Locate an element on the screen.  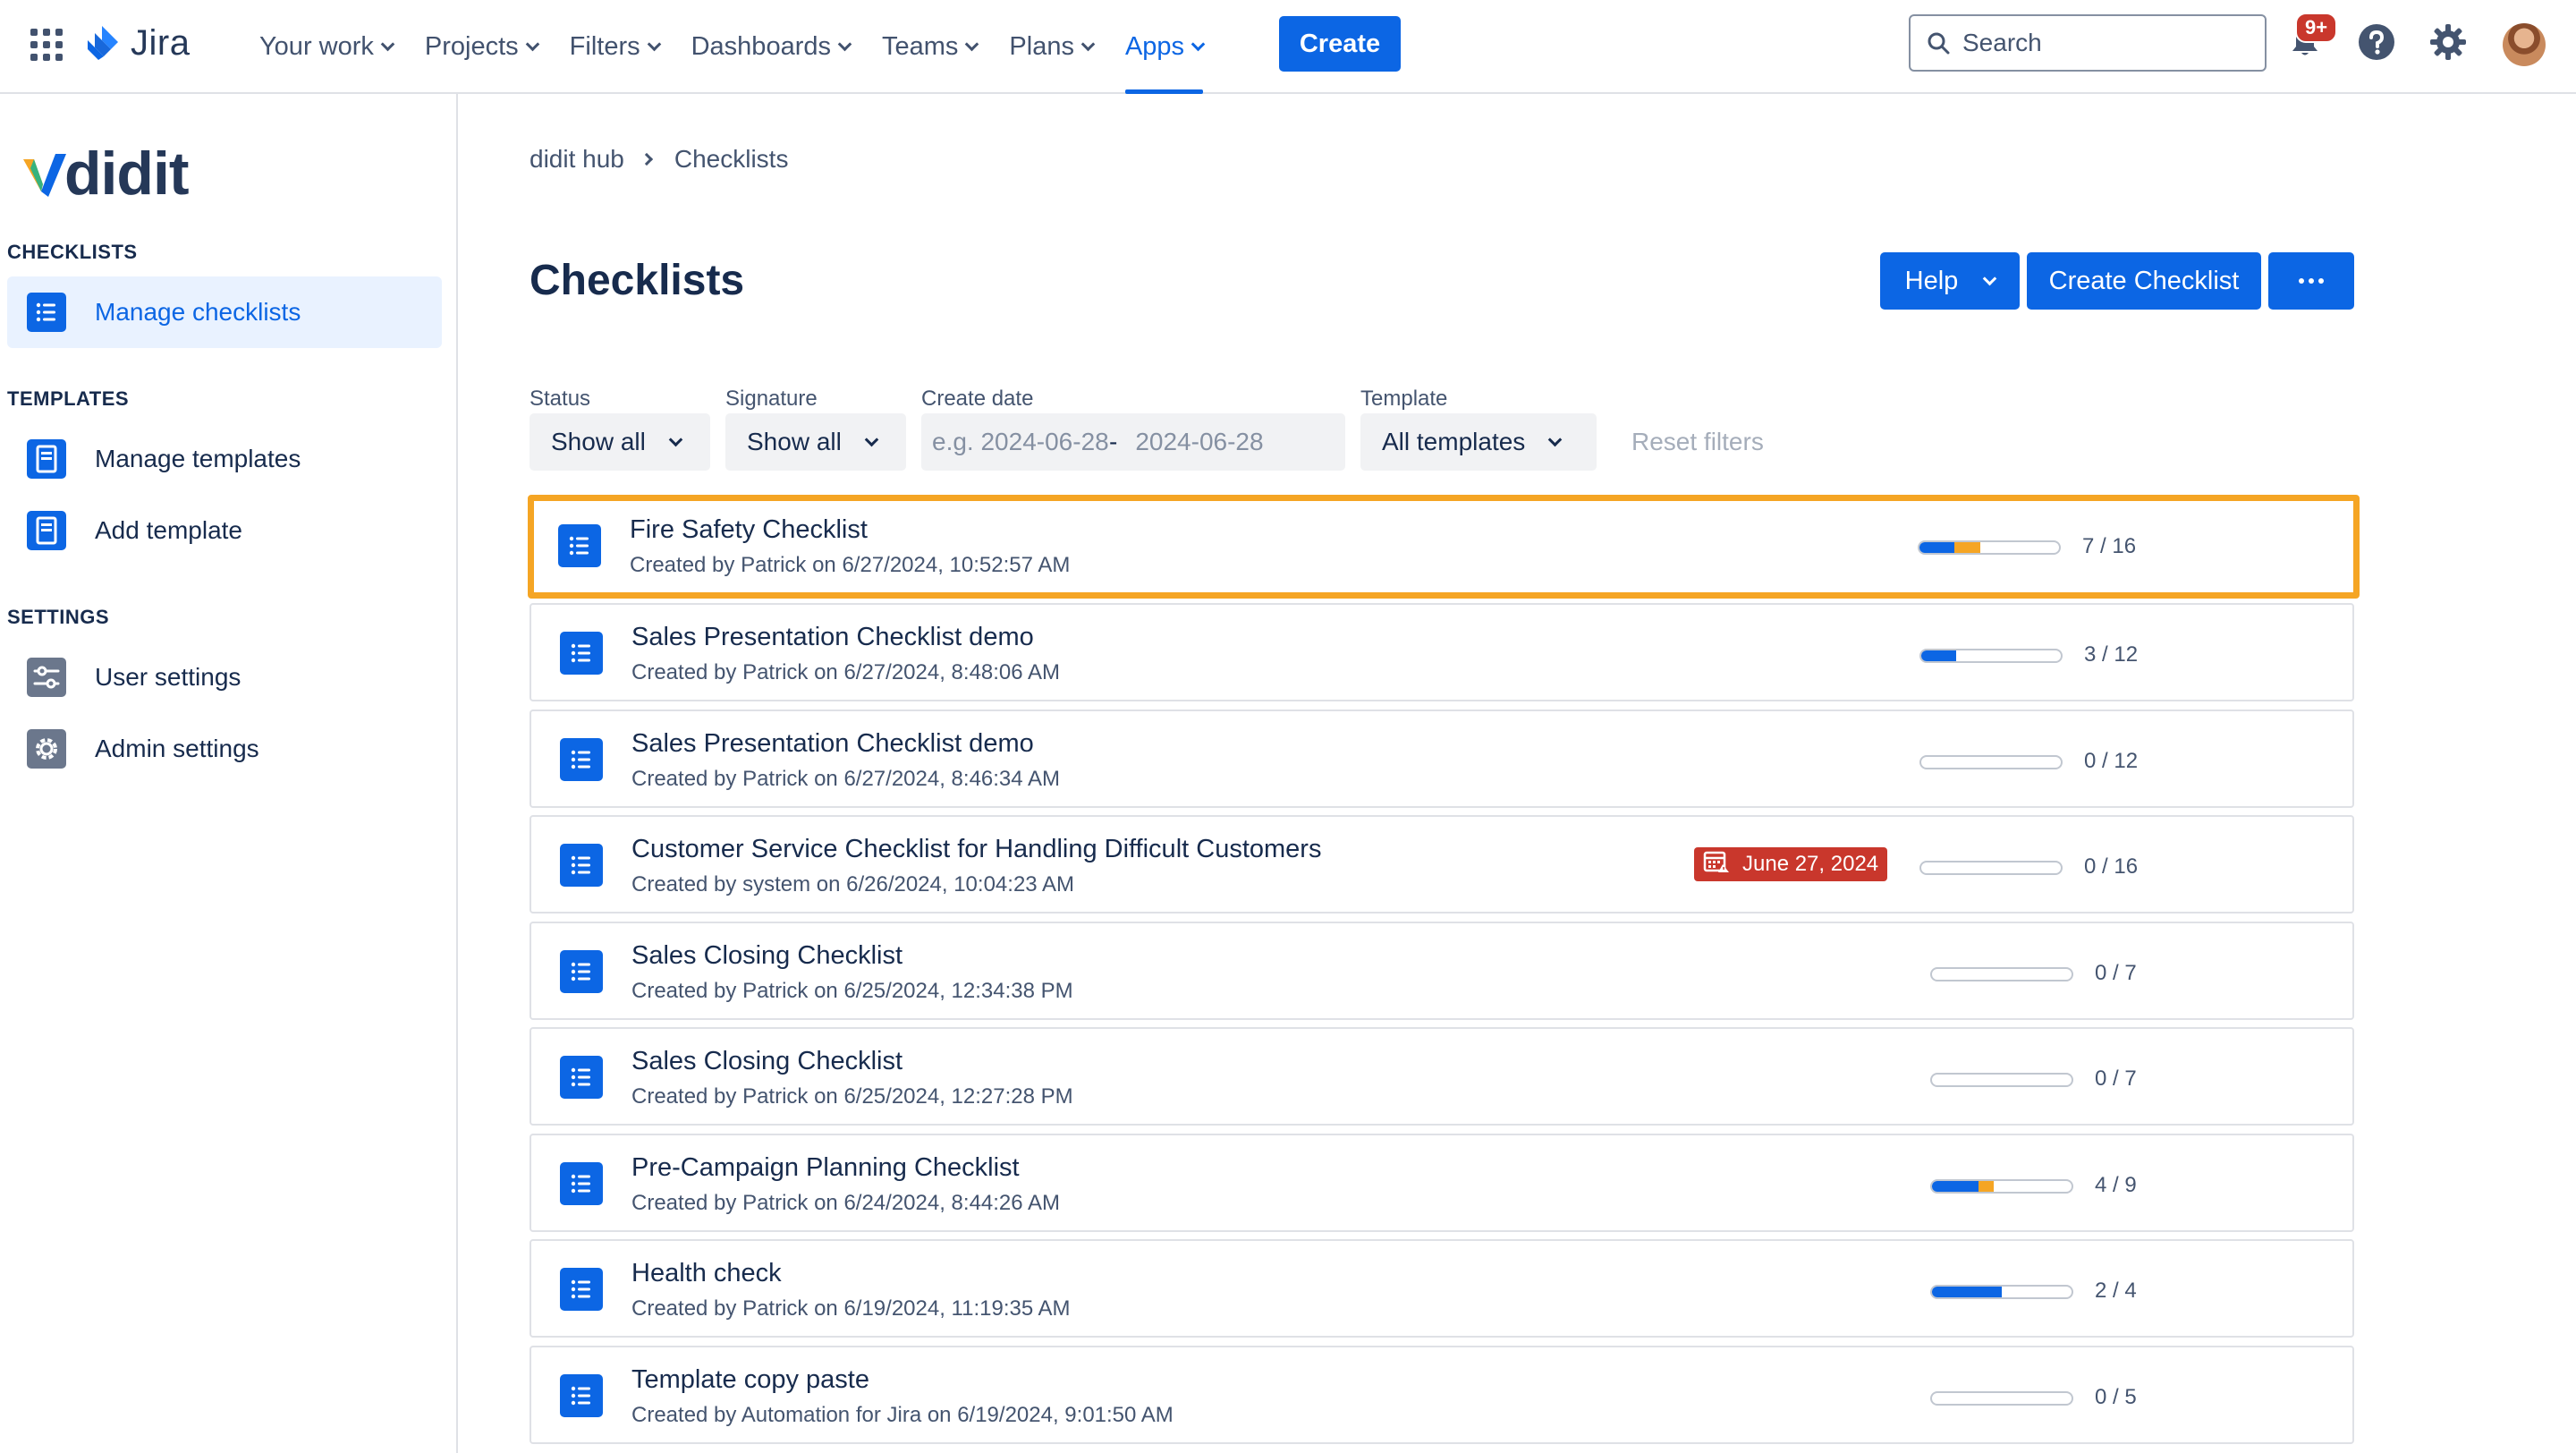
sidebar-item-user-settings: User settings is located at coordinates (224, 677).